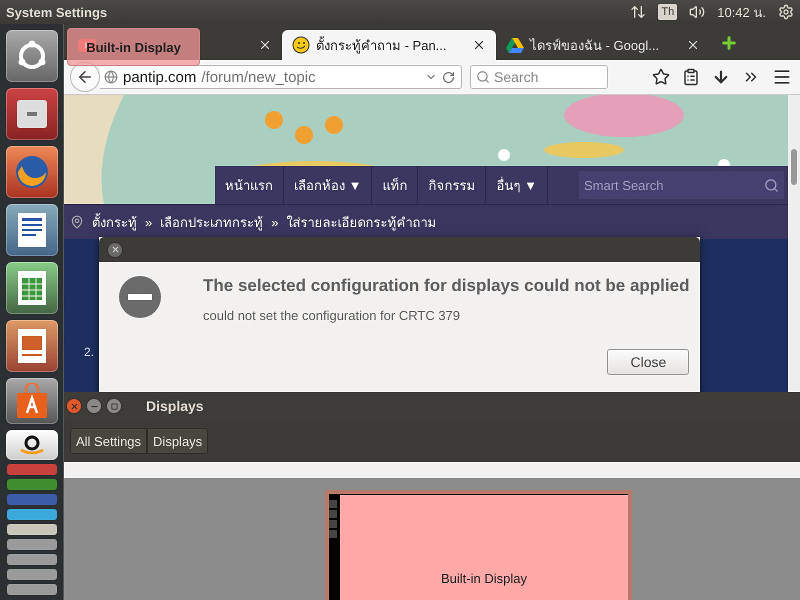  What do you see at coordinates (697, 12) in the screenshot?
I see `volume-icon` at bounding box center [697, 12].